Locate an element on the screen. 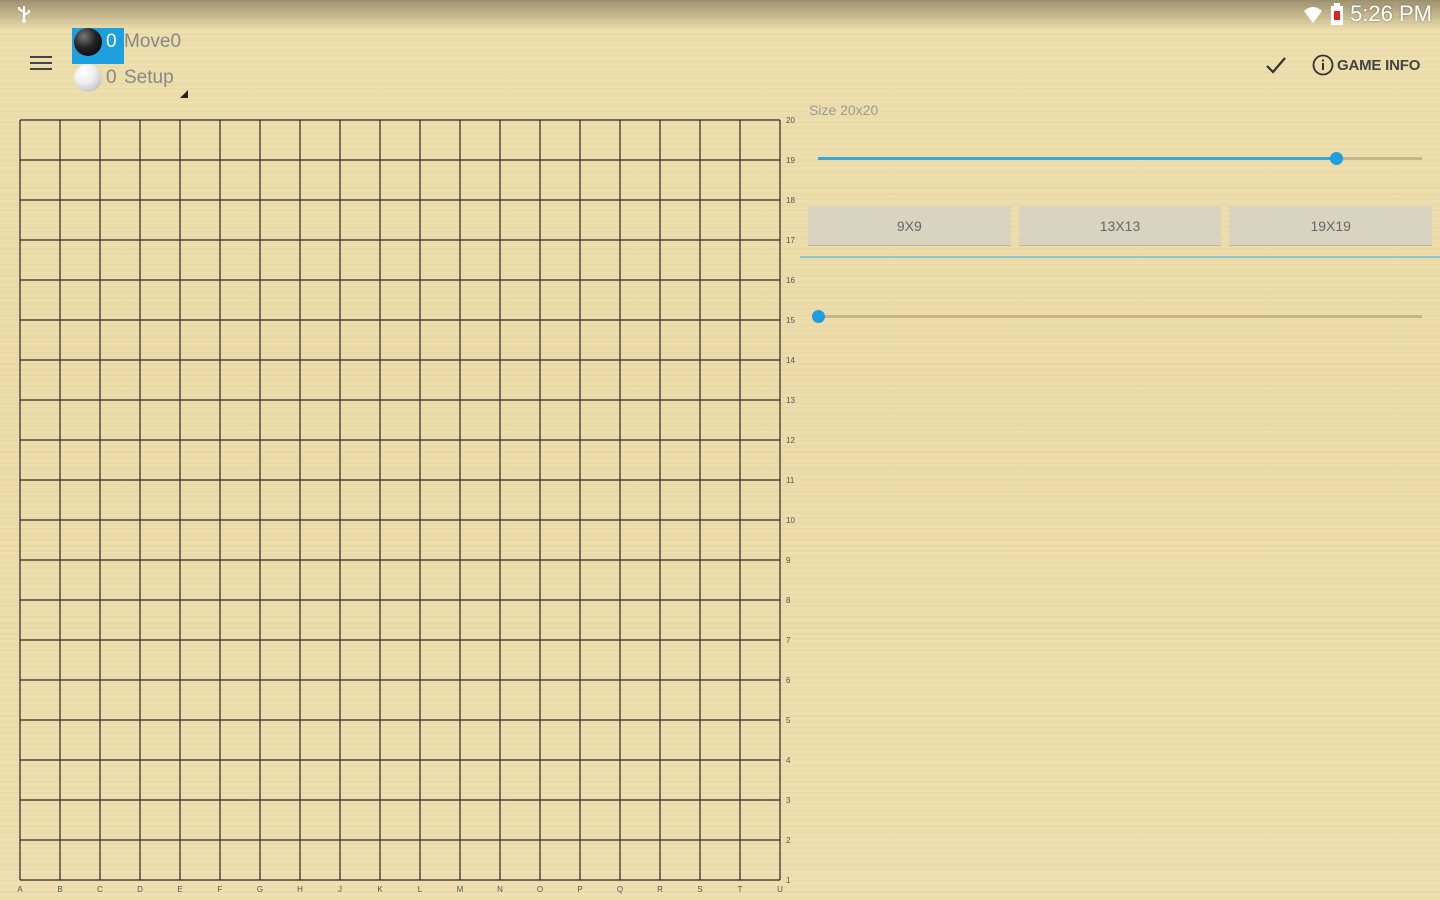 The height and width of the screenshot is (900, 1440). board-column-label: N is located at coordinates (500, 889).